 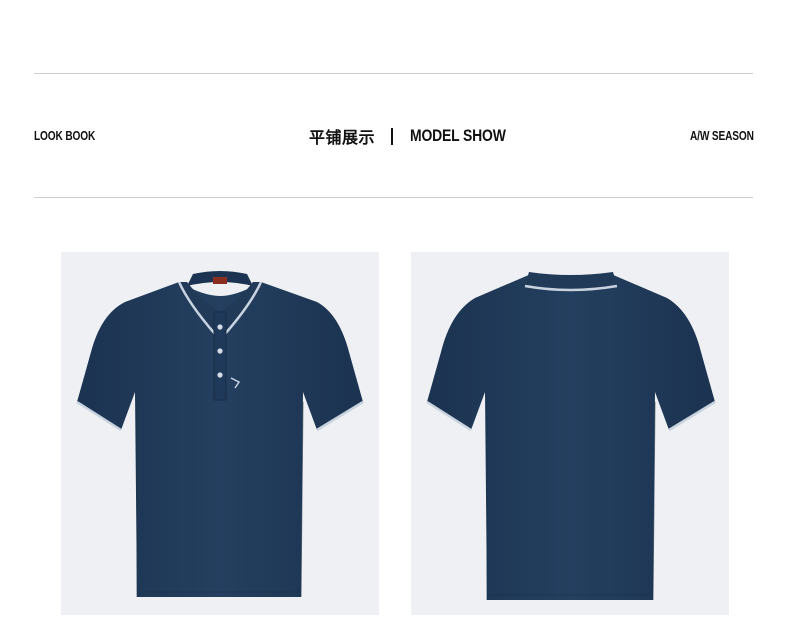 What do you see at coordinates (458, 135) in the screenshot?
I see `section-title-en: MODEL SHOW` at bounding box center [458, 135].